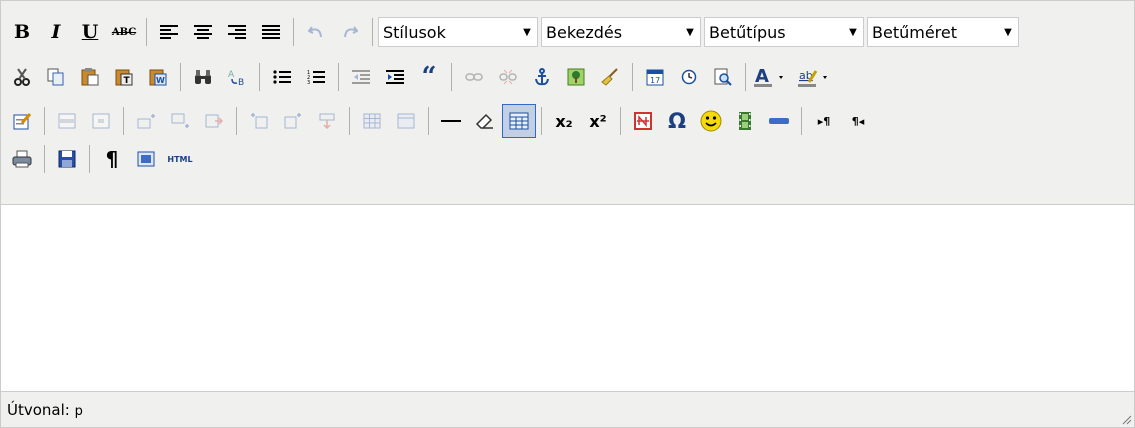 The image size is (1135, 428). I want to click on indent-button, so click(395, 77).